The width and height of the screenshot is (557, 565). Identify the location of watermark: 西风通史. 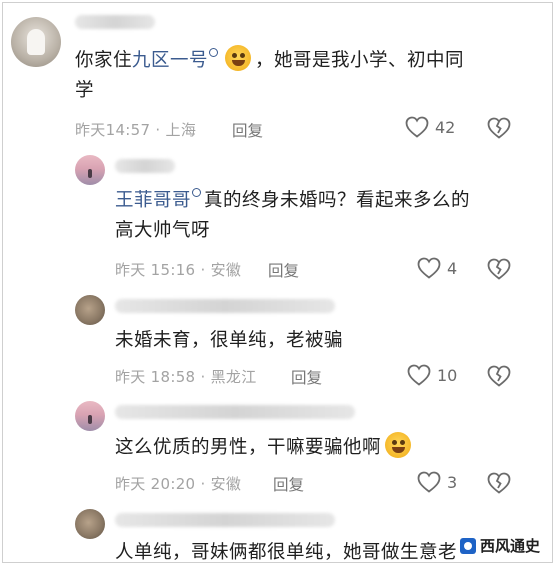
(499, 545).